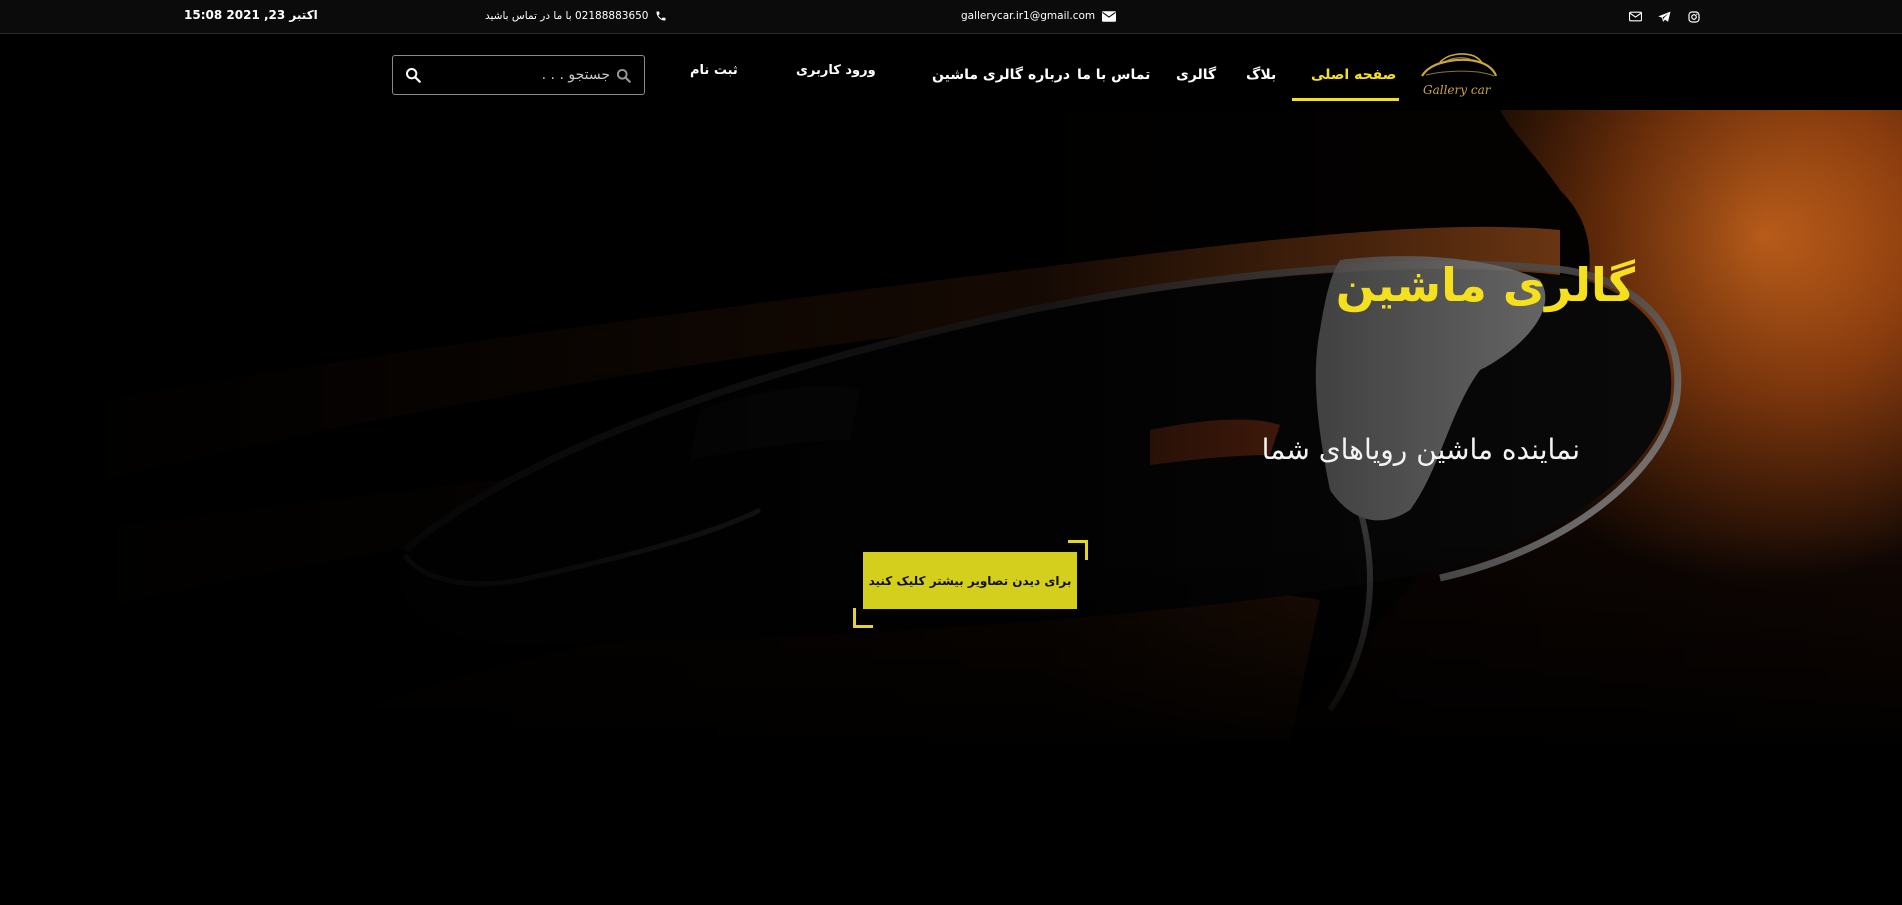 The width and height of the screenshot is (1902, 905). I want to click on search-box, so click(518, 75).